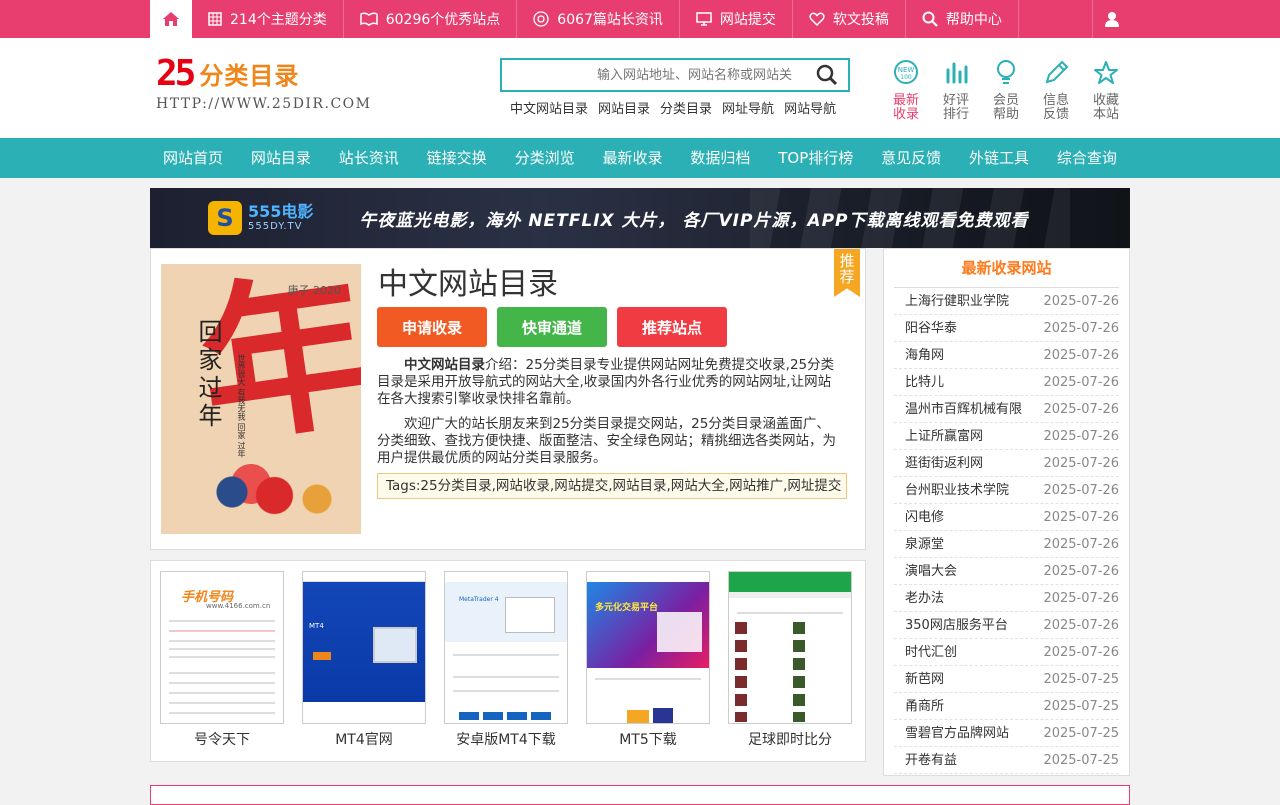 Image resolution: width=1280 pixels, height=805 pixels. Describe the element at coordinates (931, 652) in the screenshot. I see `recent-site-name: 时代汇创` at that location.